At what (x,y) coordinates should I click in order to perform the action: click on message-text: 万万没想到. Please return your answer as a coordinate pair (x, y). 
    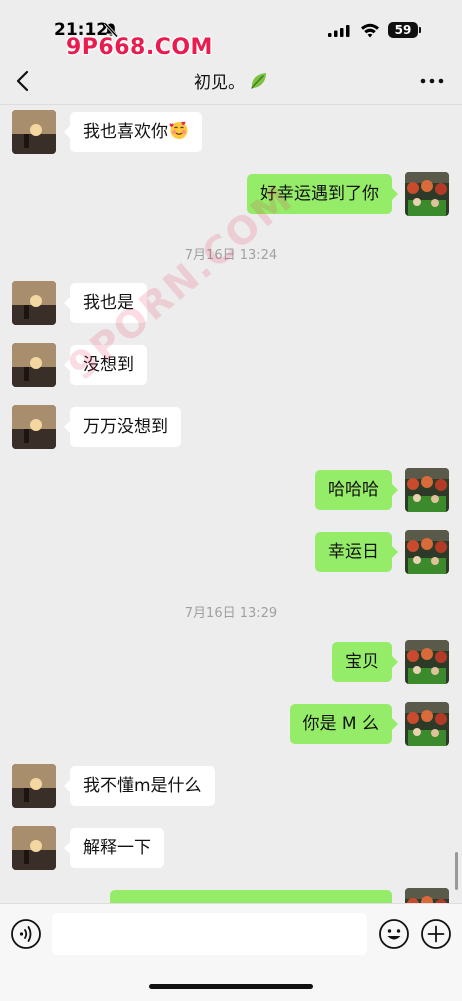
    Looking at the image, I should click on (125, 427).